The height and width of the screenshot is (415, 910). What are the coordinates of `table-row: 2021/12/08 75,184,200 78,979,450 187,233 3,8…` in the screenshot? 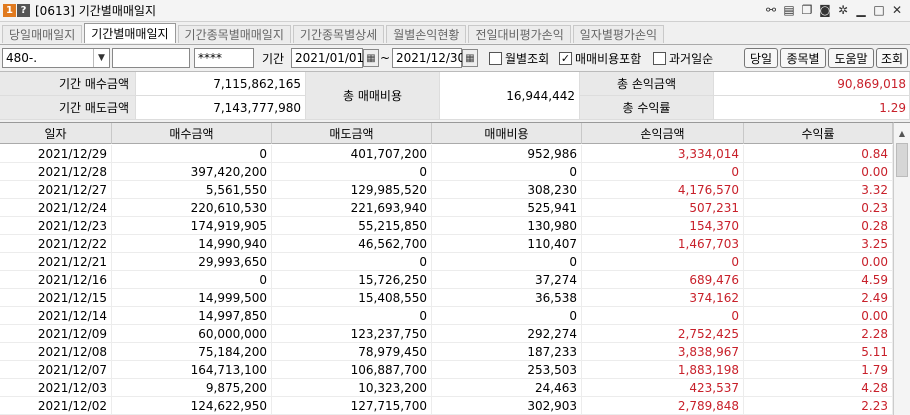 It's located at (446, 352).